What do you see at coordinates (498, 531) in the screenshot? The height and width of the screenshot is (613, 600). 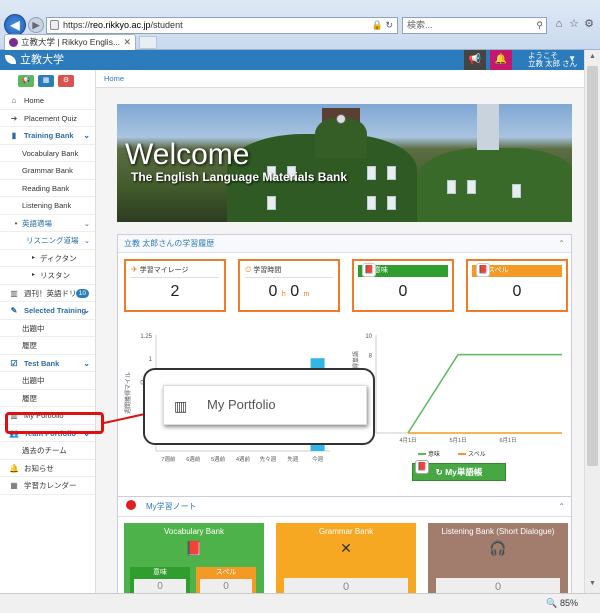 I see `bank-name: Listening Bank (Short Dialogue)` at bounding box center [498, 531].